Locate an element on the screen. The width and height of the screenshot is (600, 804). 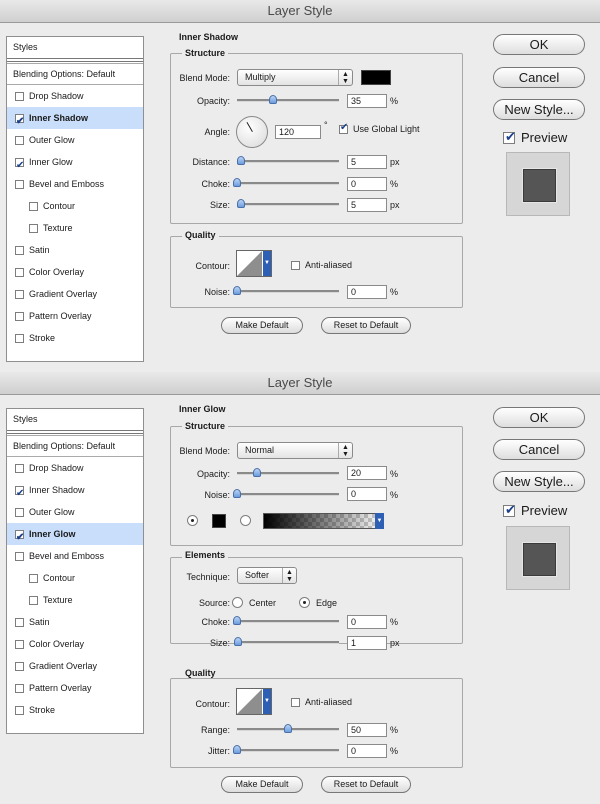
gradient-radio is located at coordinates (245, 520).